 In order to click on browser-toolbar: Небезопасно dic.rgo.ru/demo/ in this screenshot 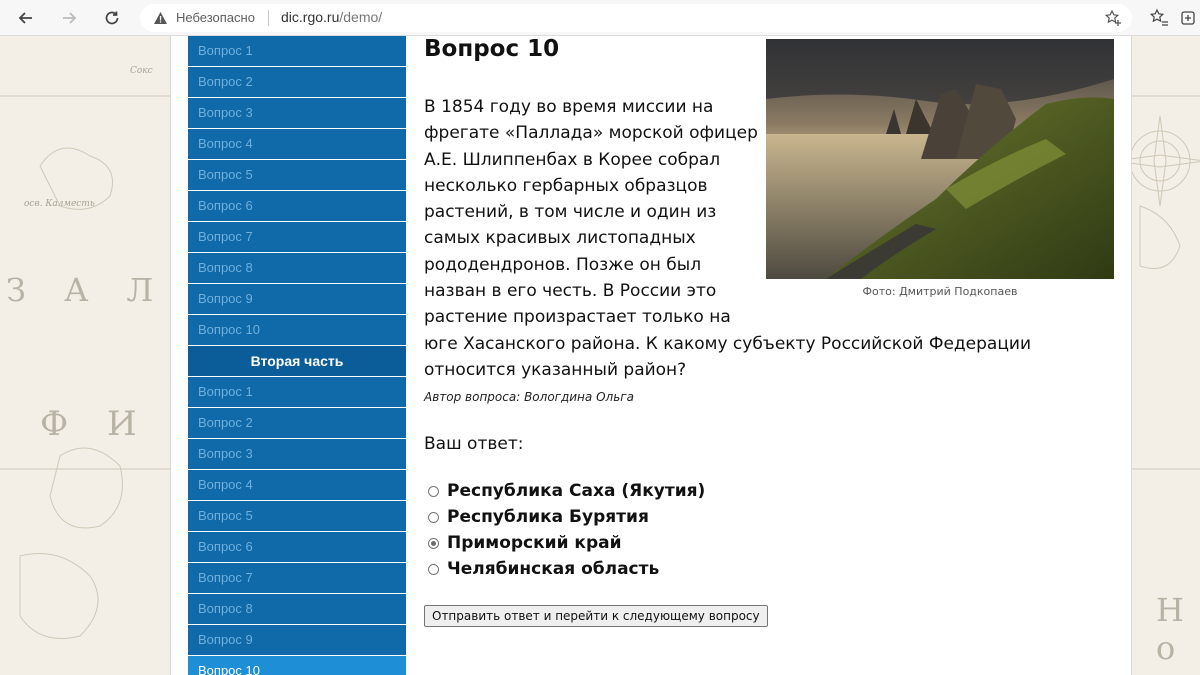, I will do `click(600, 18)`.